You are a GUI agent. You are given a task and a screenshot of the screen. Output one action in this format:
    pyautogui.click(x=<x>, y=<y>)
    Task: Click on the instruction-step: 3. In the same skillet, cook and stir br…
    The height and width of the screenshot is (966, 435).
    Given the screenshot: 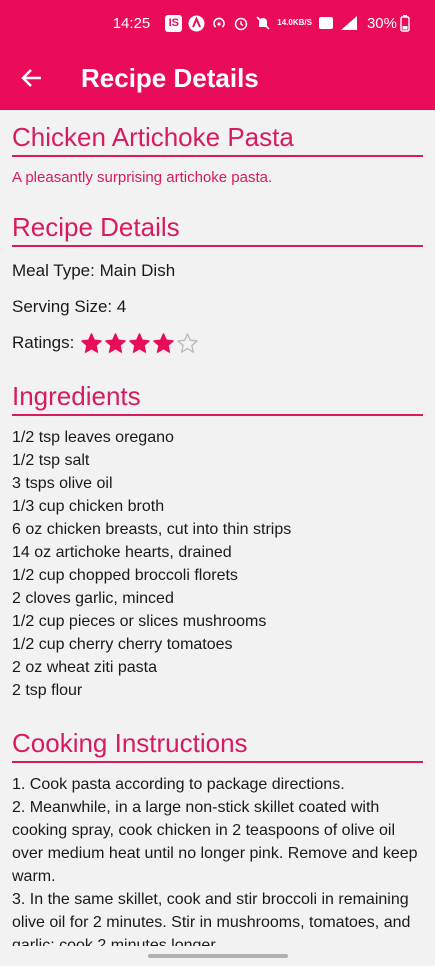 What is the action you would take?
    pyautogui.click(x=211, y=918)
    